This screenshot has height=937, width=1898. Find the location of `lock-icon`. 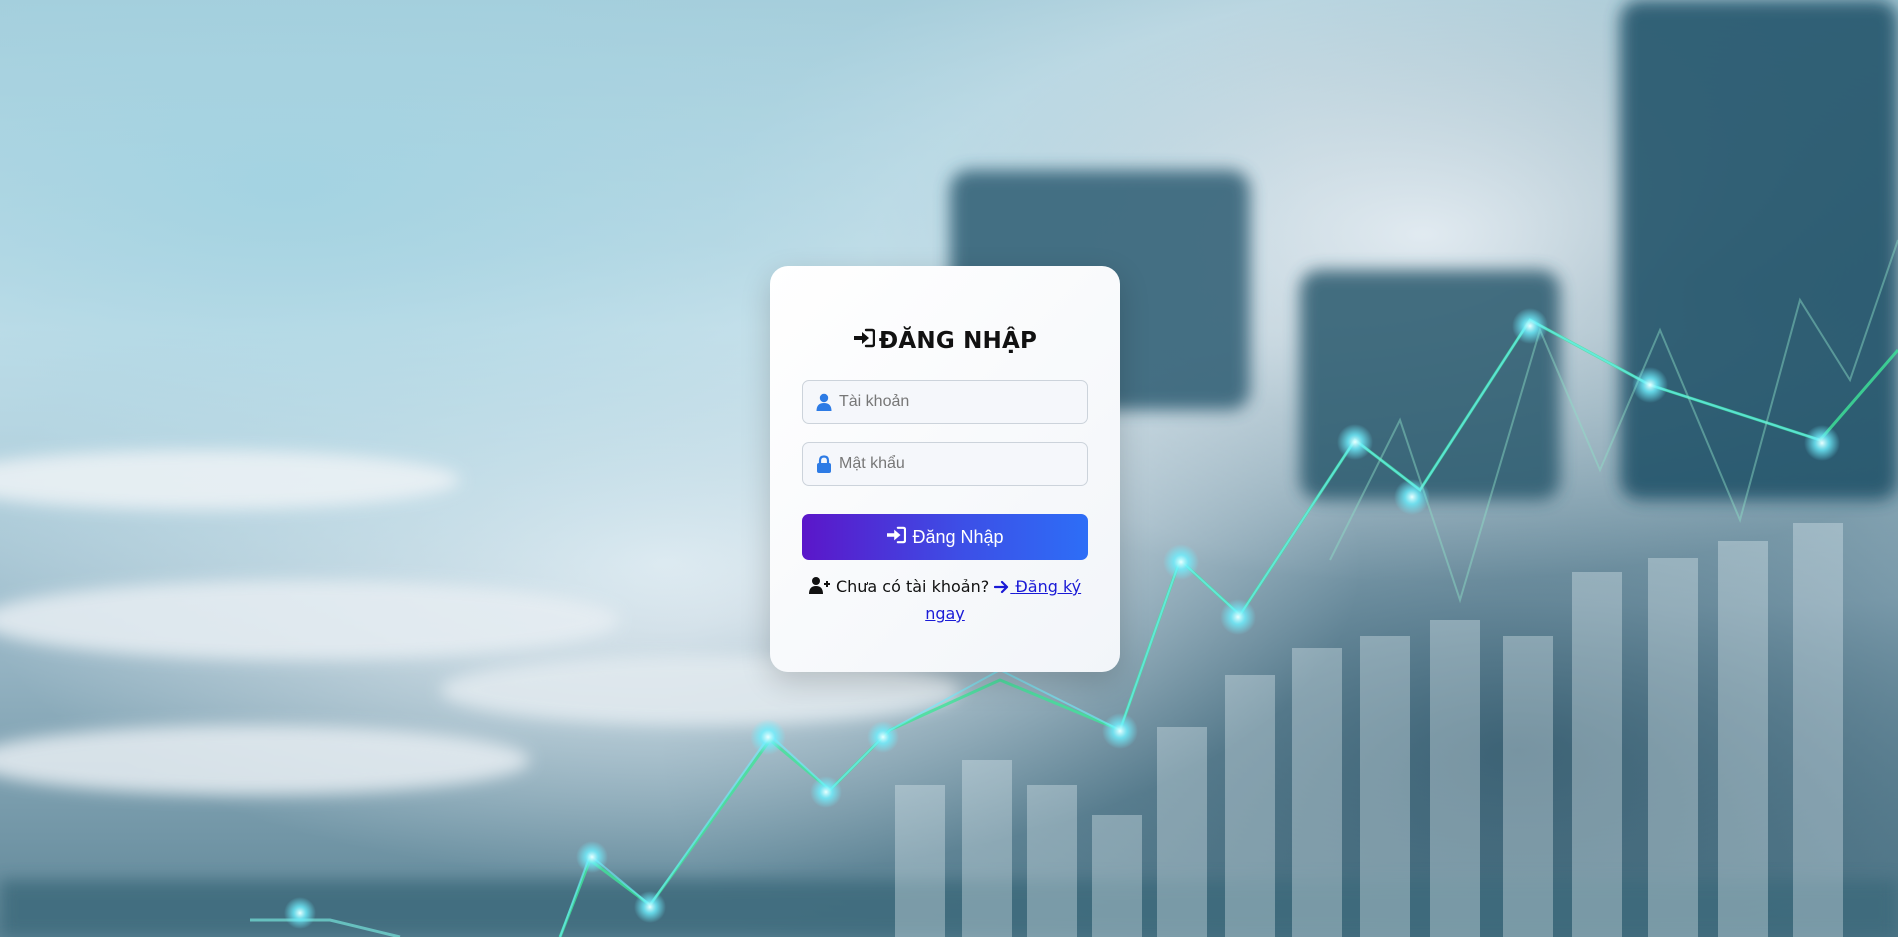

lock-icon is located at coordinates (824, 464).